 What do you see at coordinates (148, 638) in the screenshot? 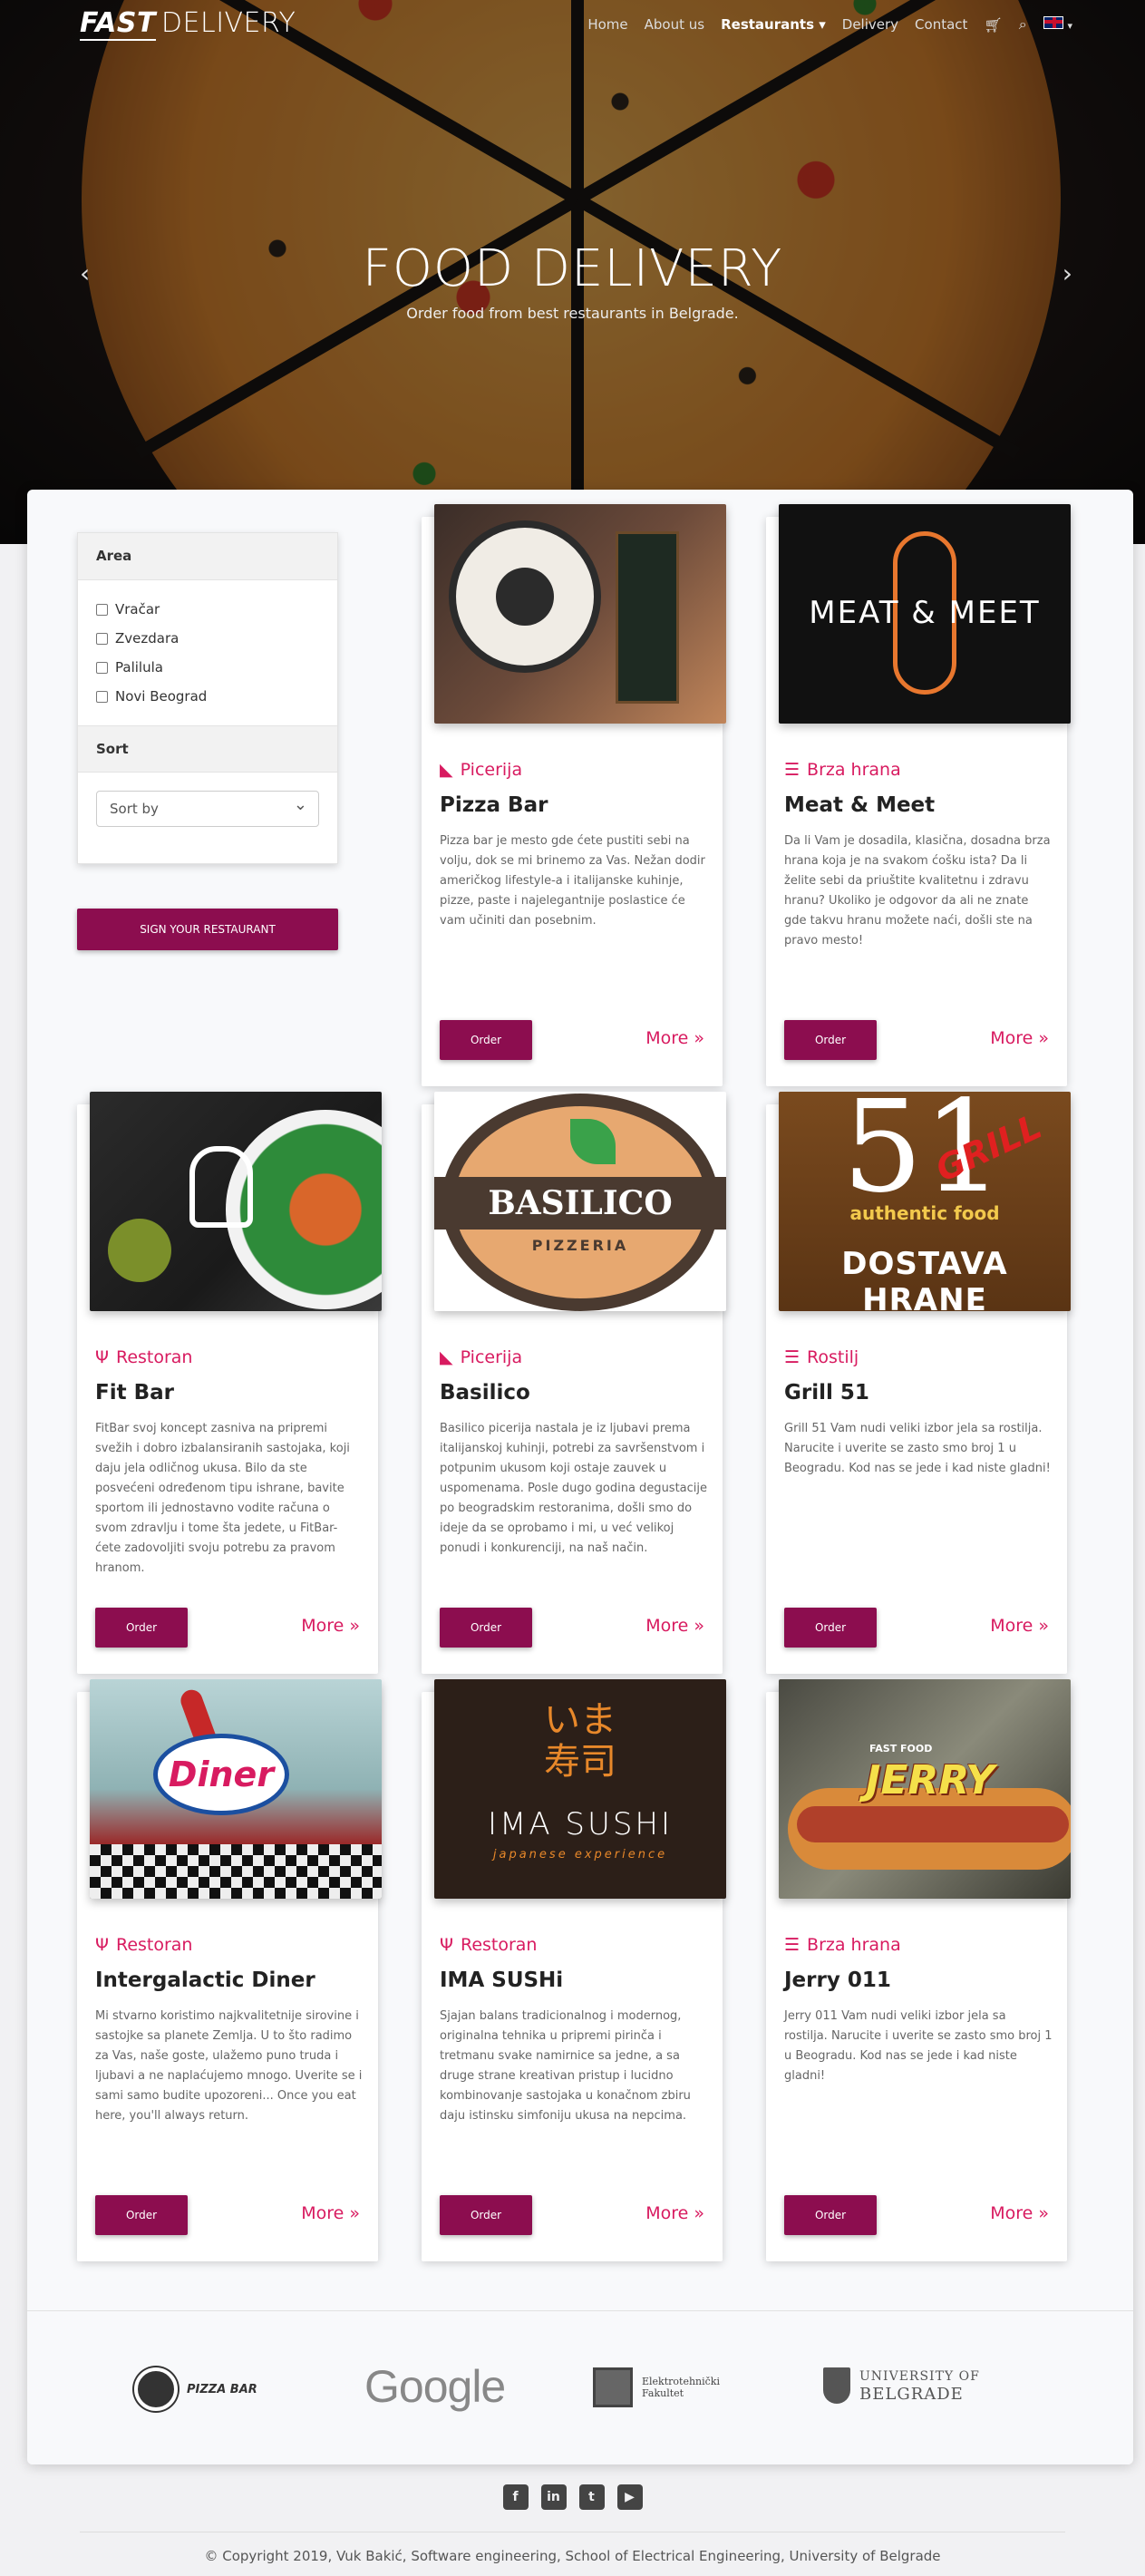
I see `checkbox-label: Zvezdara` at bounding box center [148, 638].